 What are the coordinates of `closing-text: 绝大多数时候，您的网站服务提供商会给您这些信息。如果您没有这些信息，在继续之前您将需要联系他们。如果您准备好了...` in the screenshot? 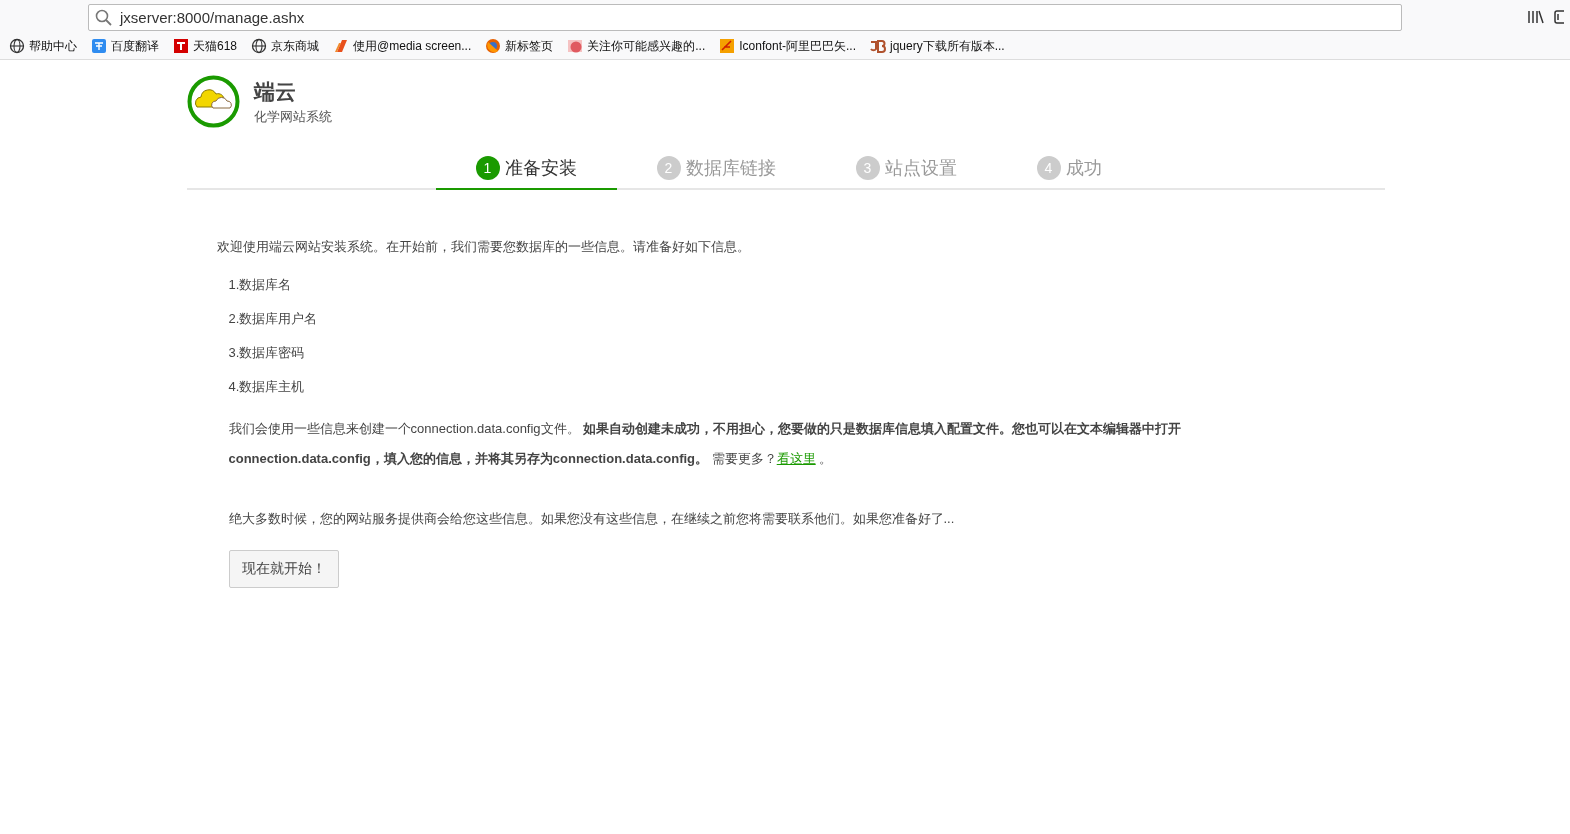 It's located at (592, 519).